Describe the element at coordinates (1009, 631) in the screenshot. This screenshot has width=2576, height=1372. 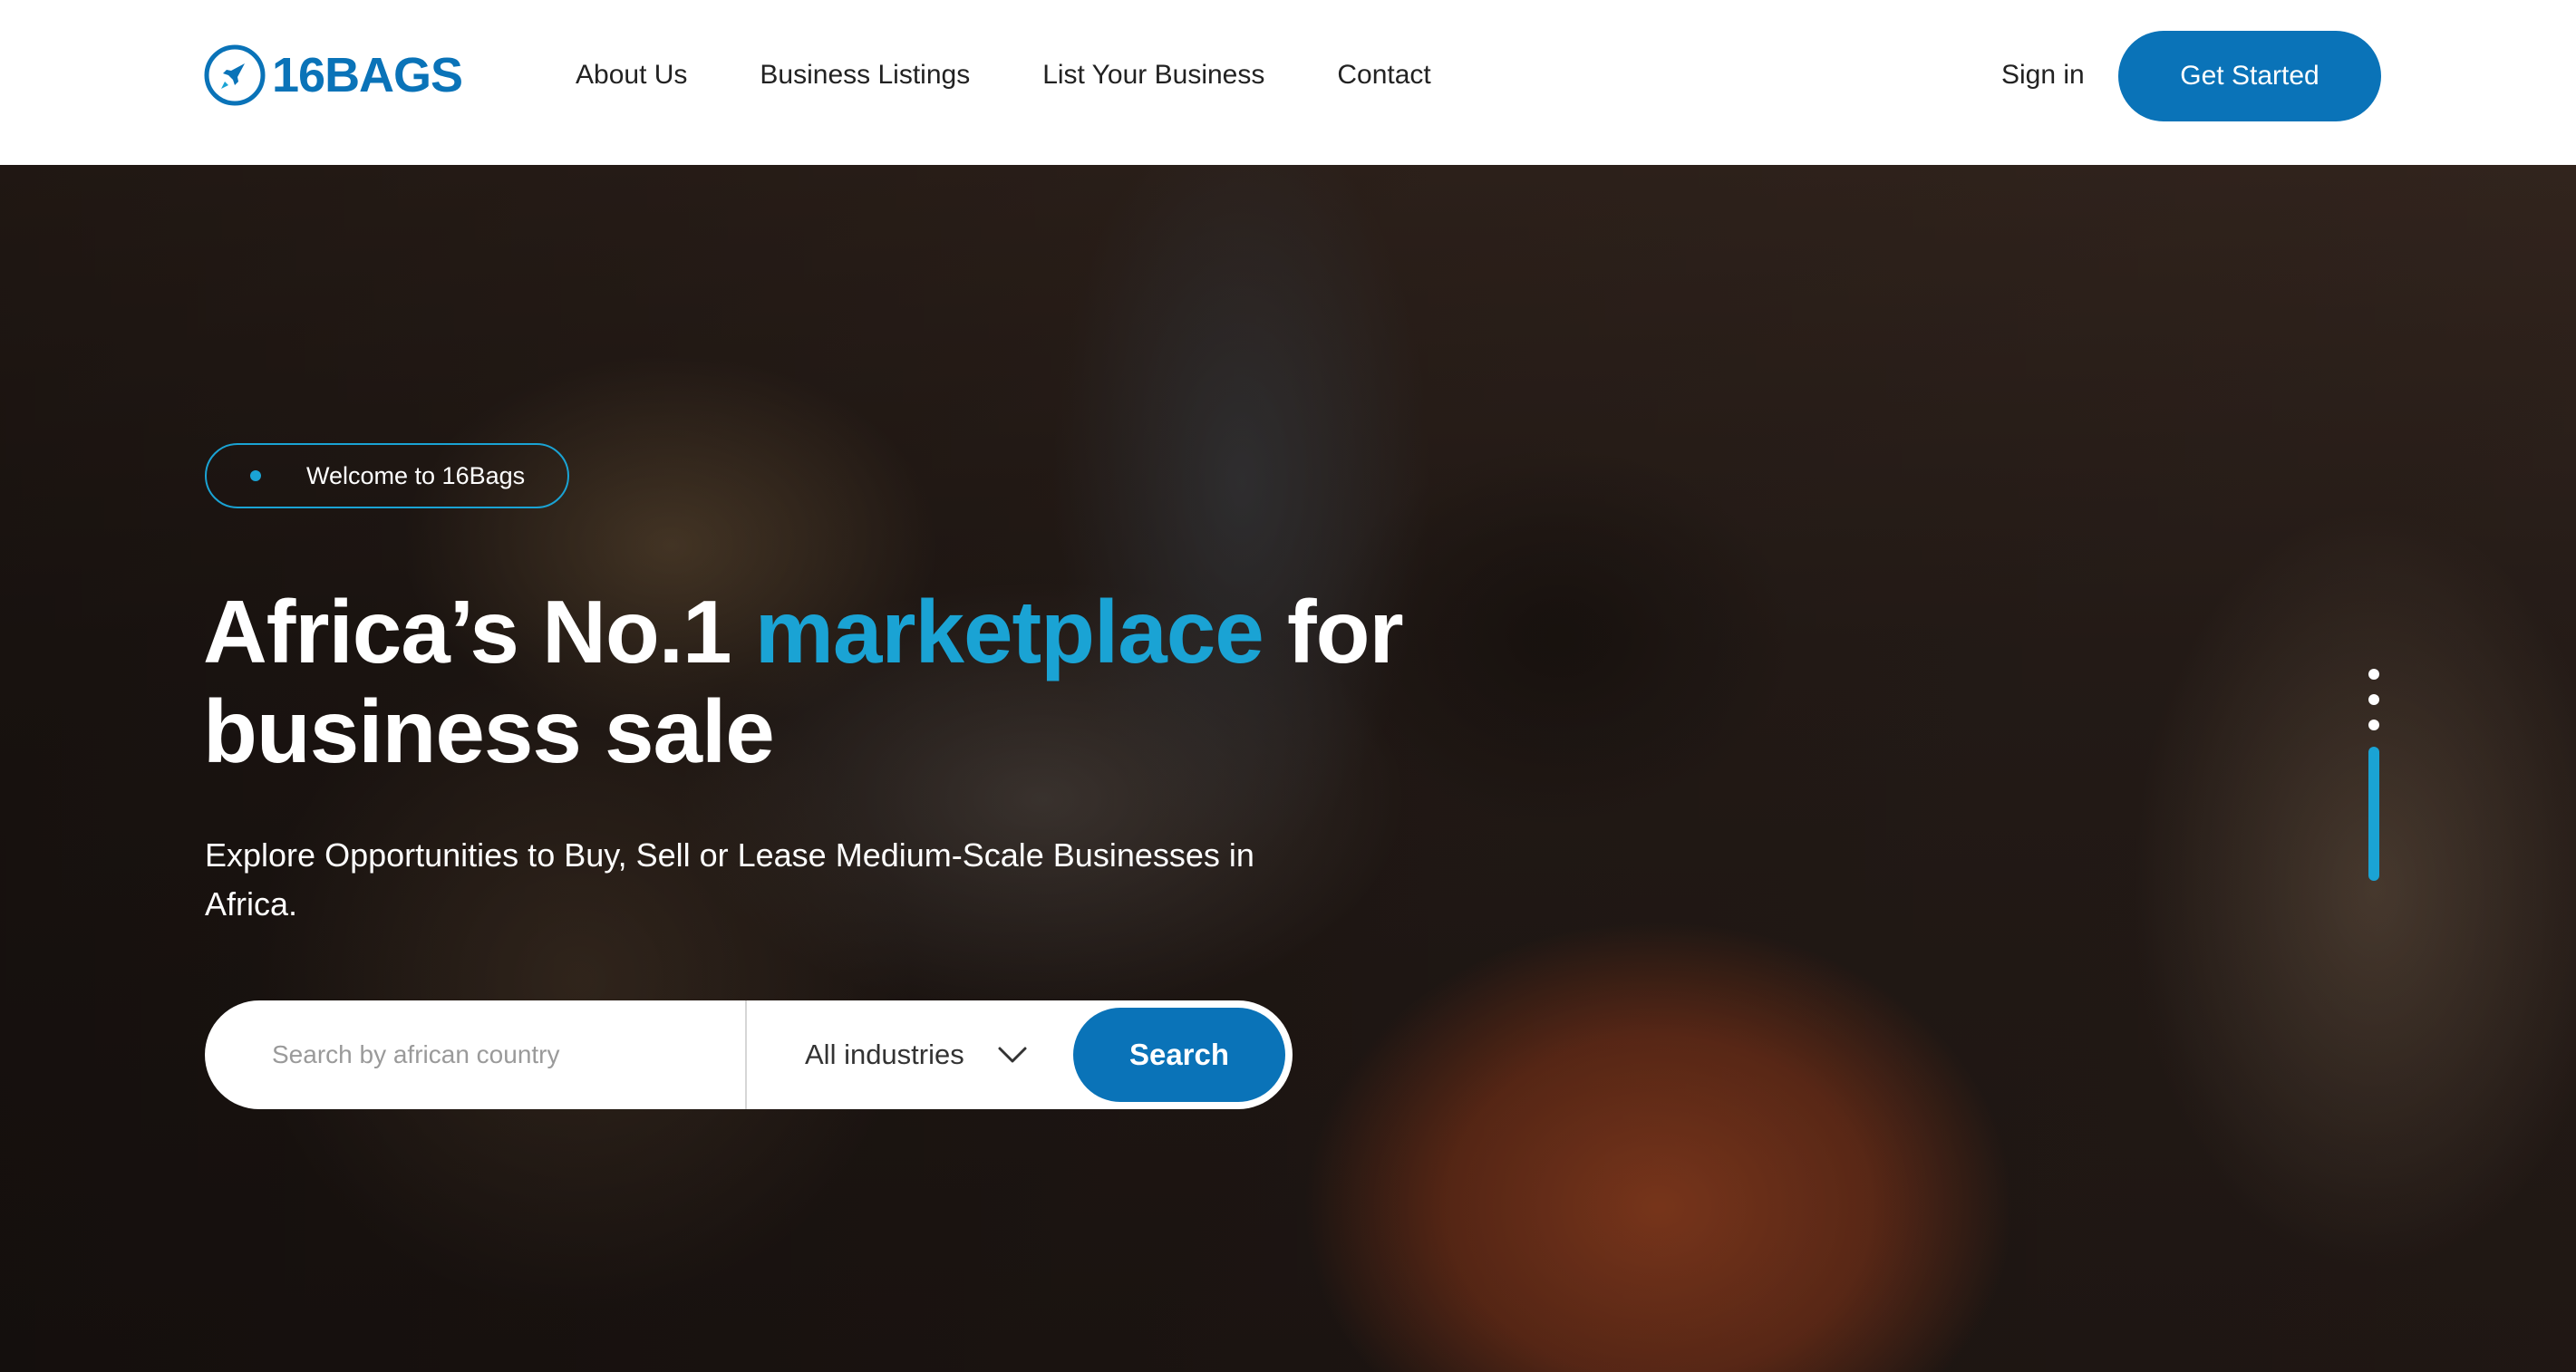
I see `headline-accent: marketplace` at that location.